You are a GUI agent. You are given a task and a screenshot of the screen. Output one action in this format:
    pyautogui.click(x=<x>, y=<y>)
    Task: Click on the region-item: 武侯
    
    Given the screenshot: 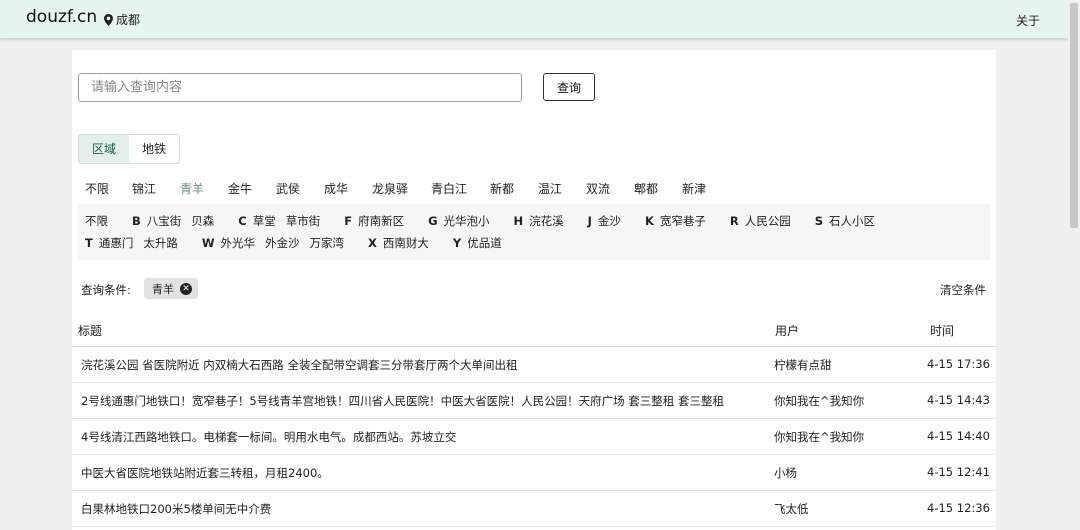 What is the action you would take?
    pyautogui.click(x=300, y=188)
    